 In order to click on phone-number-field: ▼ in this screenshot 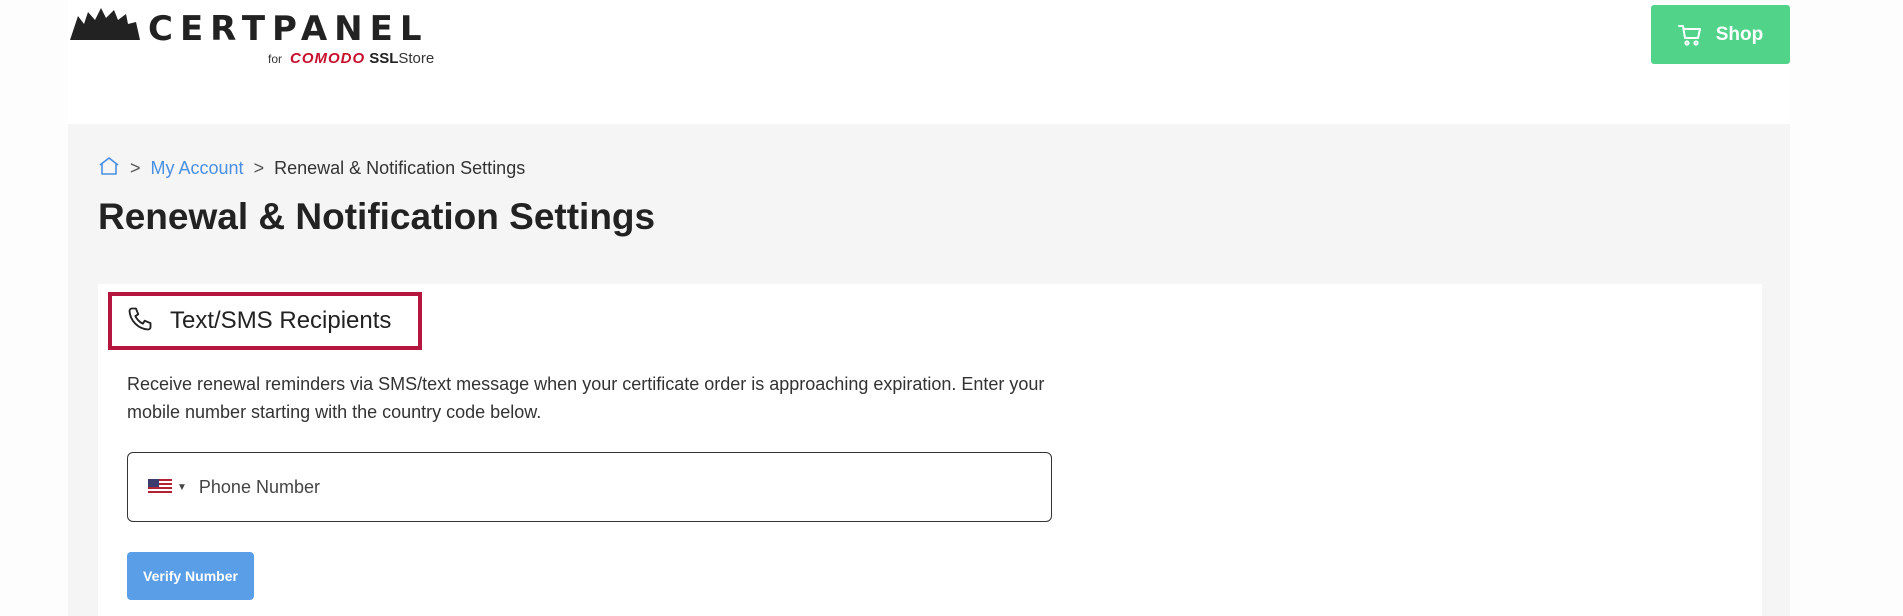, I will do `click(589, 487)`.